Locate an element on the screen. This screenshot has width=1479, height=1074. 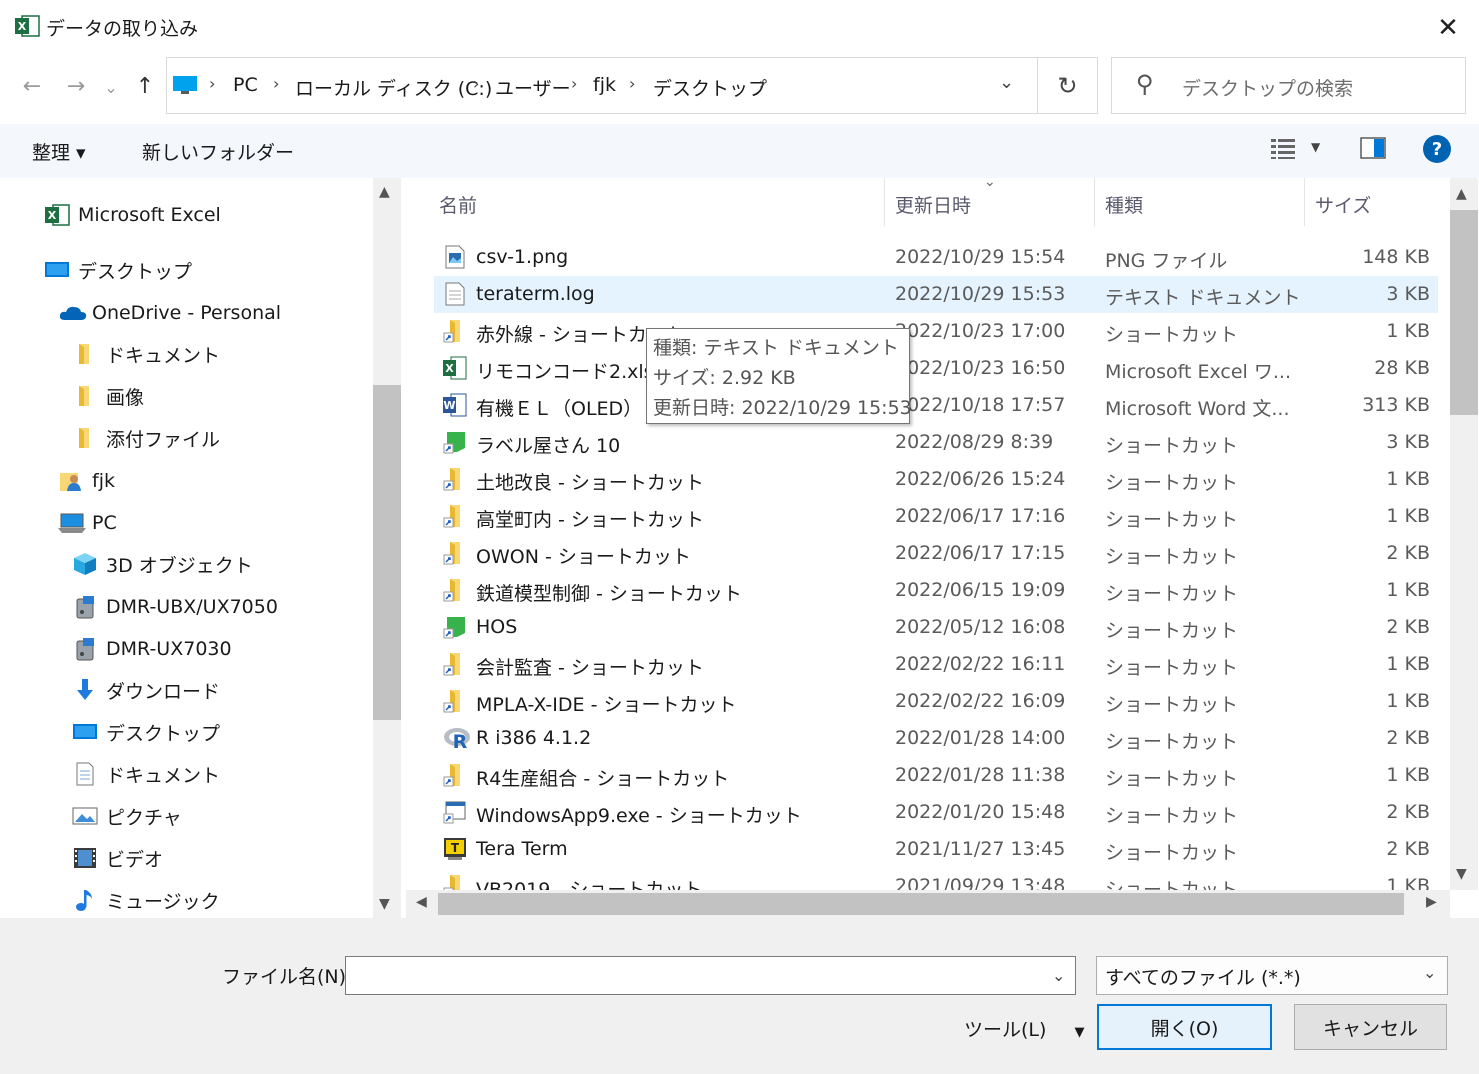
table-row: T Tera Term 2021/11/27 13:45 ショートカット 2 KB is located at coordinates (936, 849).